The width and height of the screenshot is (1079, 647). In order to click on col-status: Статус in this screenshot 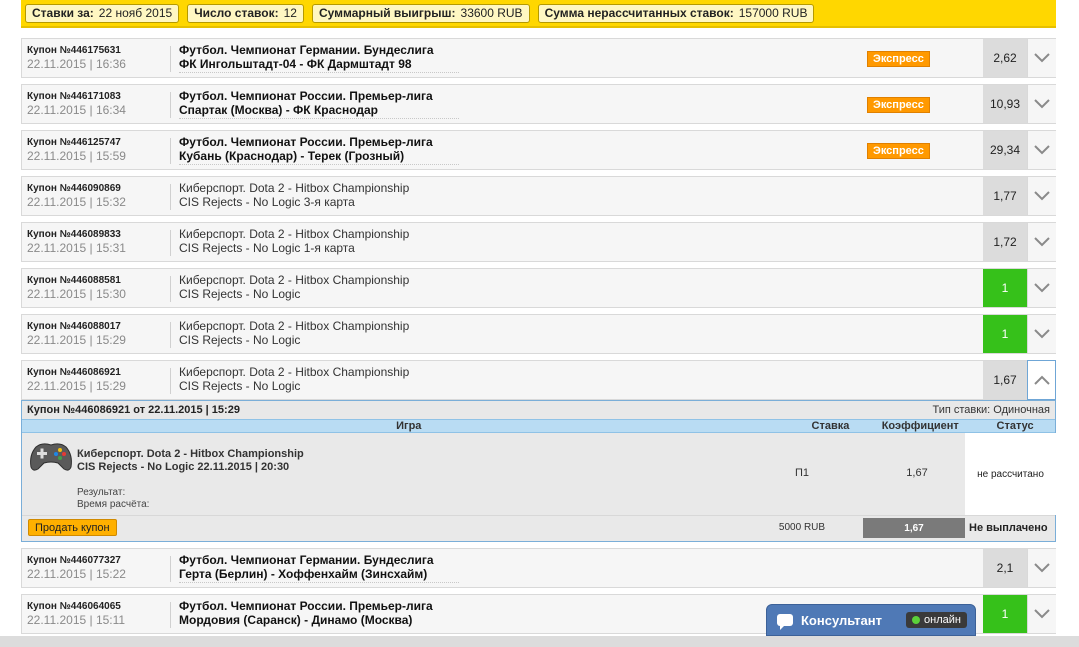, I will do `click(1015, 426)`.